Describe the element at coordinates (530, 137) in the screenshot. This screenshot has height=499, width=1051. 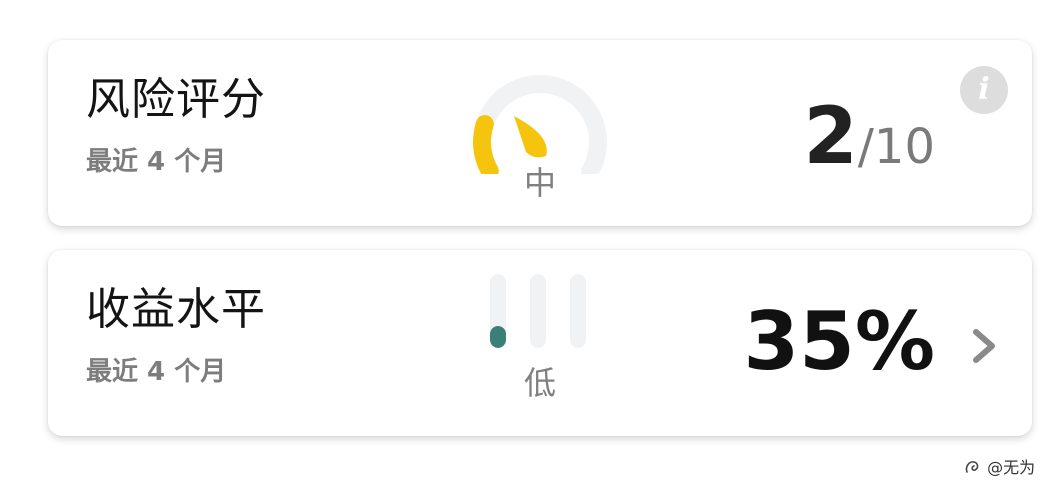
I see `gauge-needle-icon` at that location.